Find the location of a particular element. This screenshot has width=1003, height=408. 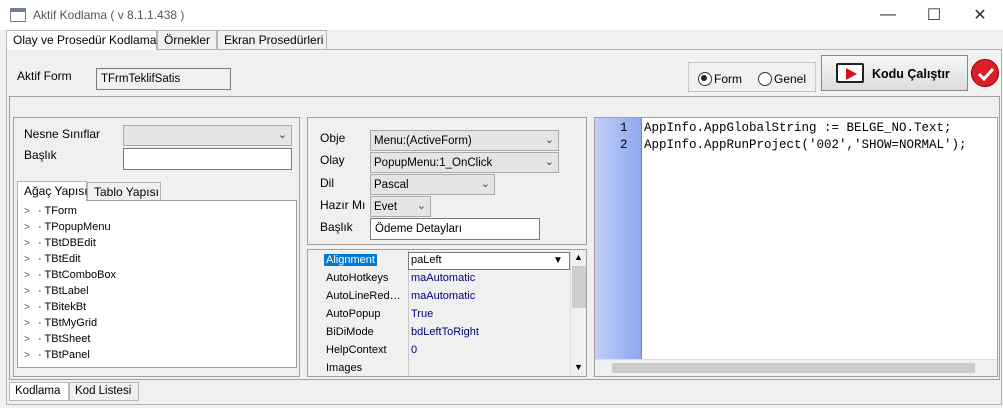

olay-combo: PopupMenu:1_OnClick ⌄ is located at coordinates (464, 162).